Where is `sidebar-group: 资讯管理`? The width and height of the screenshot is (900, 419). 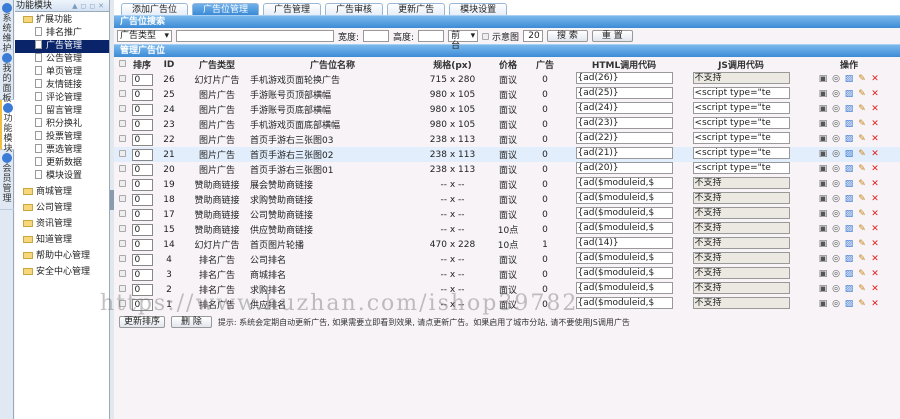 sidebar-group: 资讯管理 is located at coordinates (62, 224).